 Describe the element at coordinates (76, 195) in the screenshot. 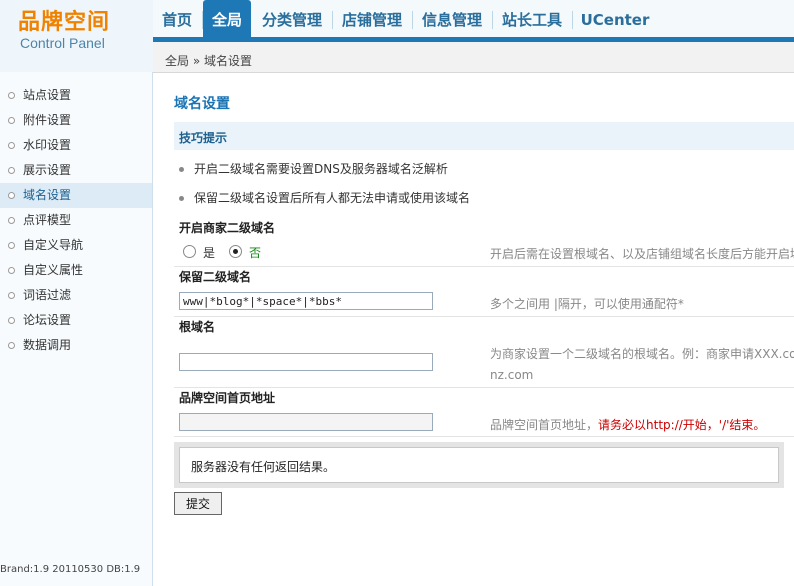

I see `sidebar-item-domain: 域名设置` at that location.